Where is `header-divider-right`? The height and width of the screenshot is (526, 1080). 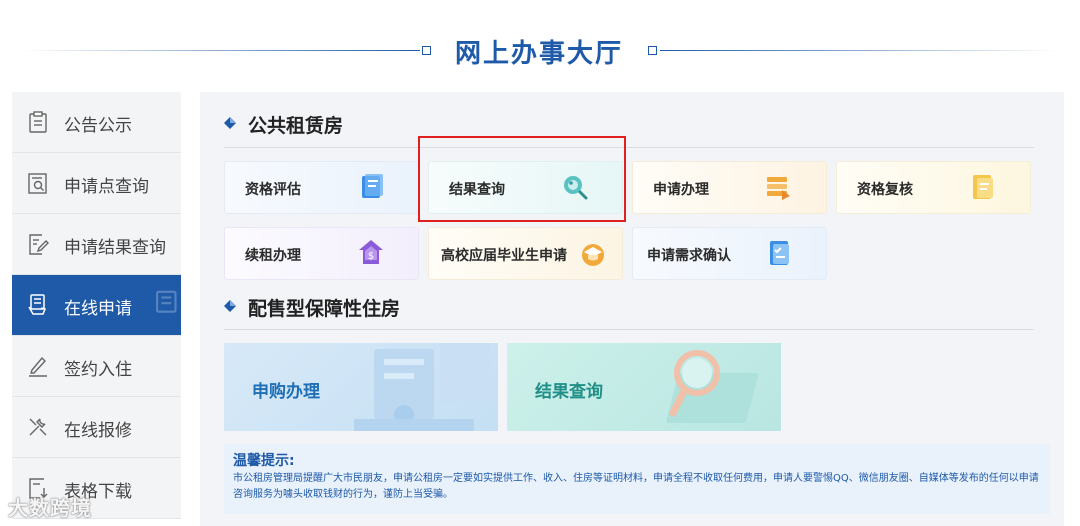
header-divider-right is located at coordinates (860, 50).